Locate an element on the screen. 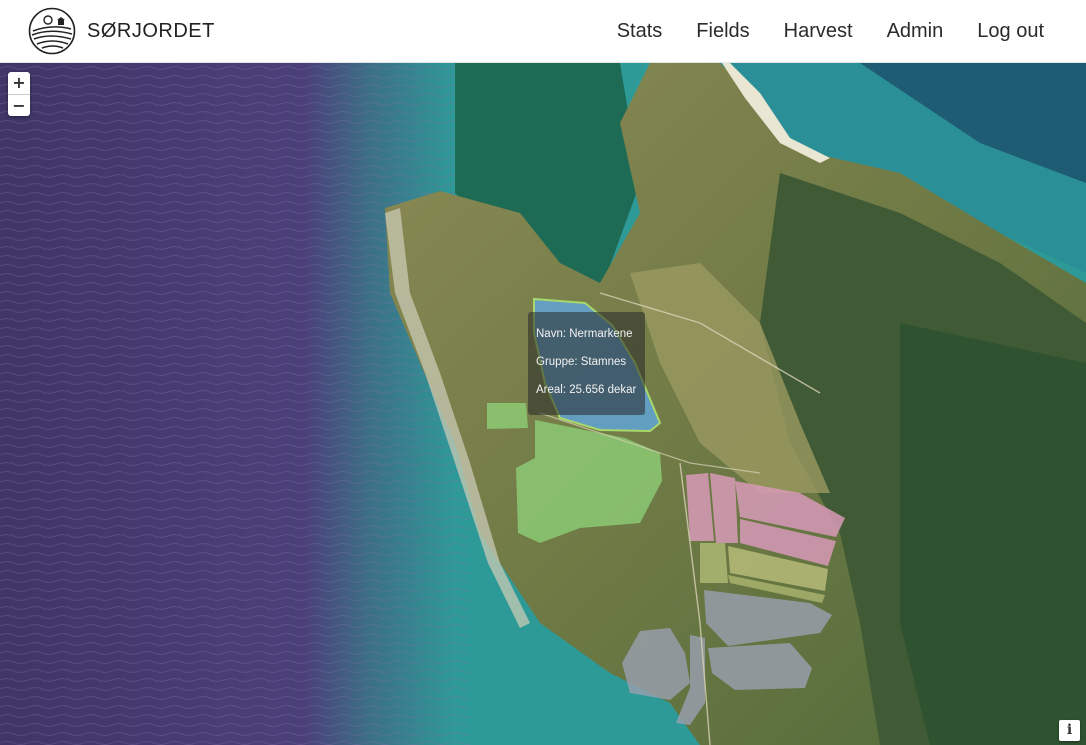 Image resolution: width=1086 pixels, height=745 pixels. nav-admin-link: Admin is located at coordinates (915, 31).